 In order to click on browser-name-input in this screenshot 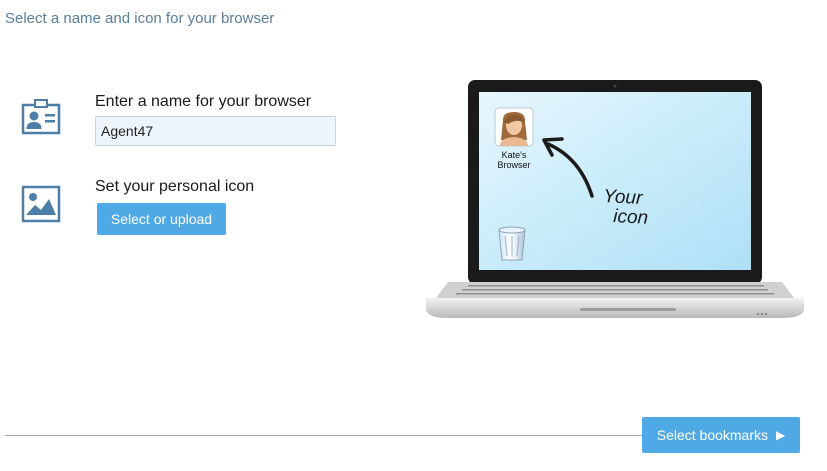, I will do `click(215, 131)`.